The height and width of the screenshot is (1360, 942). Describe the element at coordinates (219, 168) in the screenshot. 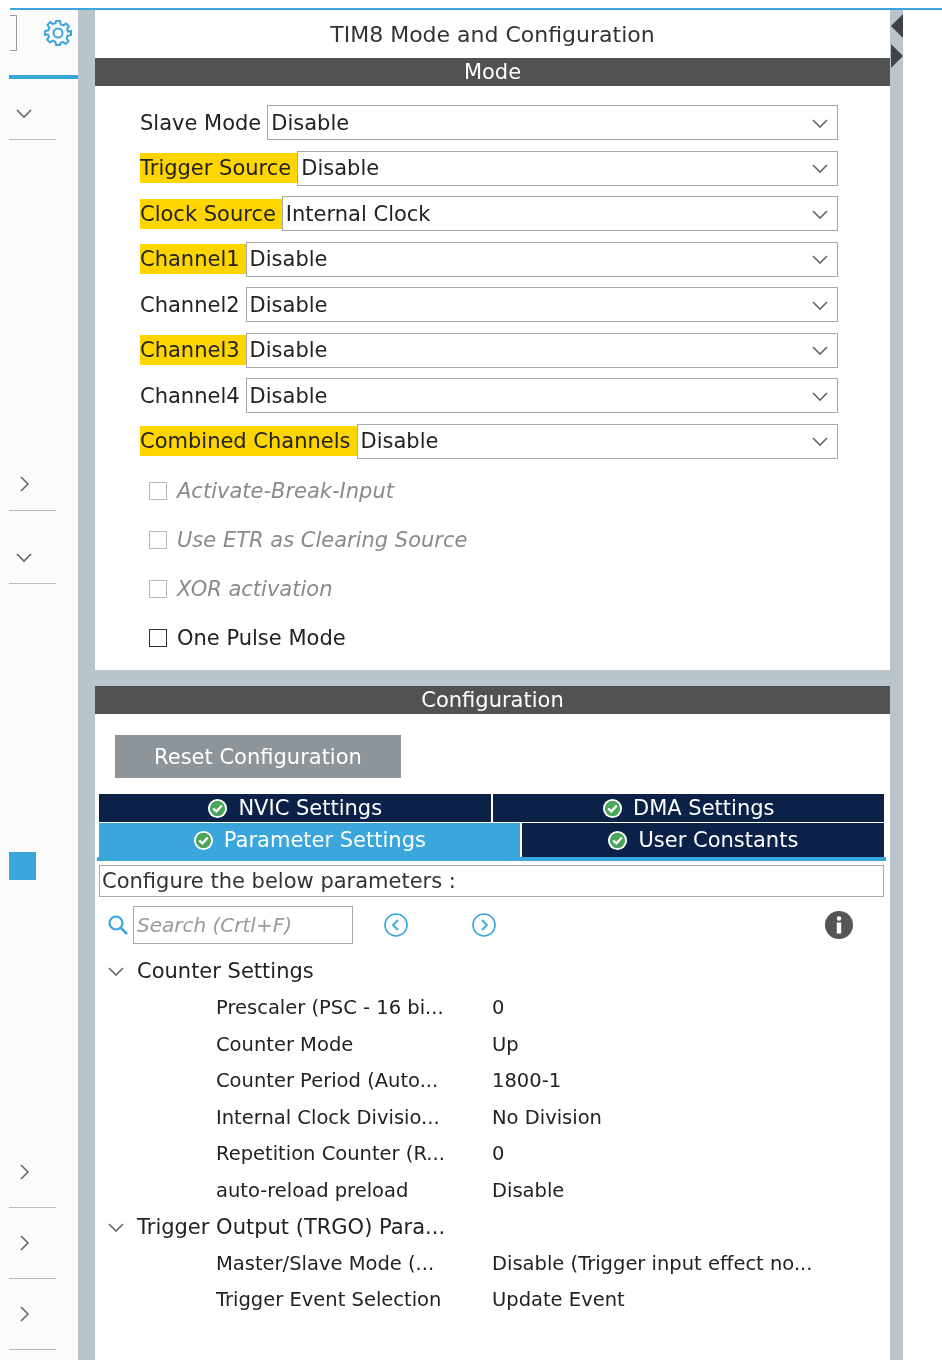

I see `field-label: Trigger Source` at that location.